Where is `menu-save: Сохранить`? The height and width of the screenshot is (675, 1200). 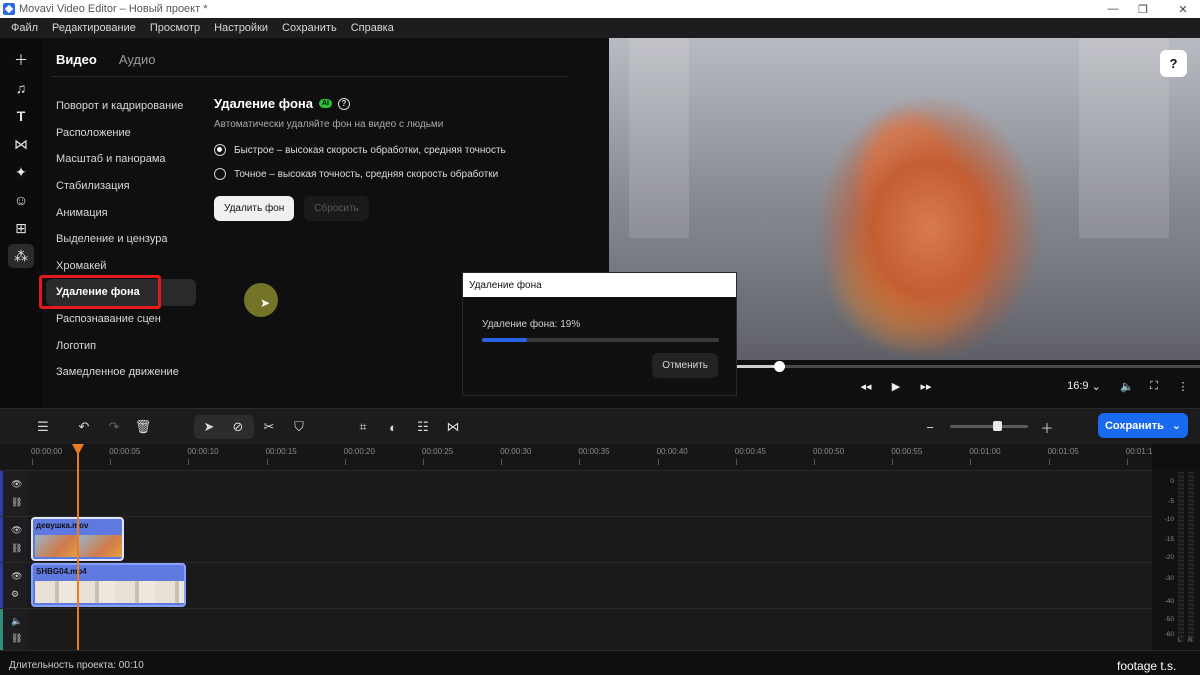 menu-save: Сохранить is located at coordinates (309, 28).